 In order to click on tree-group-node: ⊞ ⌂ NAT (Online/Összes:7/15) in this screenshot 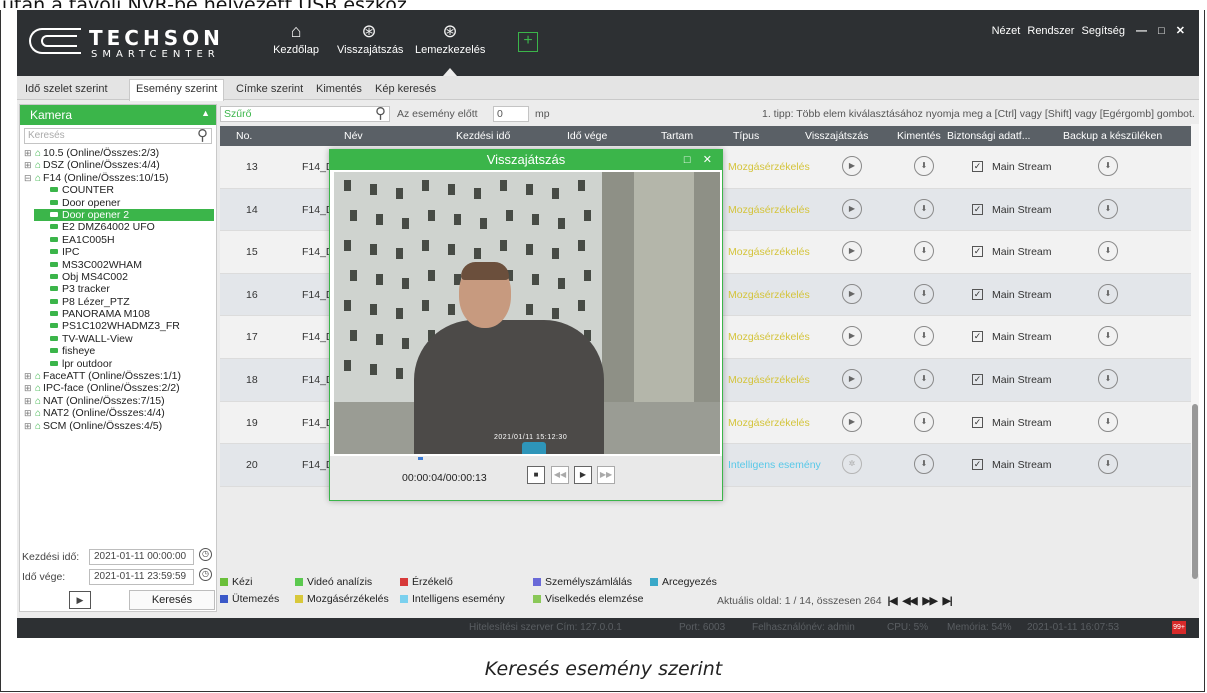, I will do `click(118, 401)`.